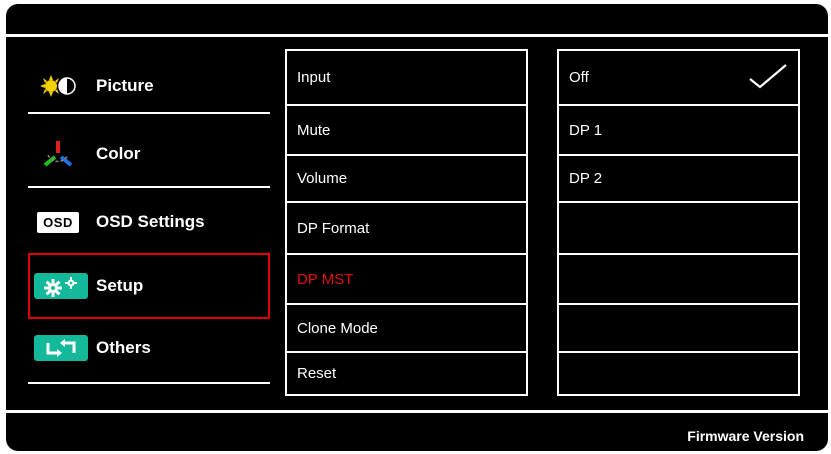 This screenshot has width=831, height=454. I want to click on menu-item-others: Others, so click(149, 348).